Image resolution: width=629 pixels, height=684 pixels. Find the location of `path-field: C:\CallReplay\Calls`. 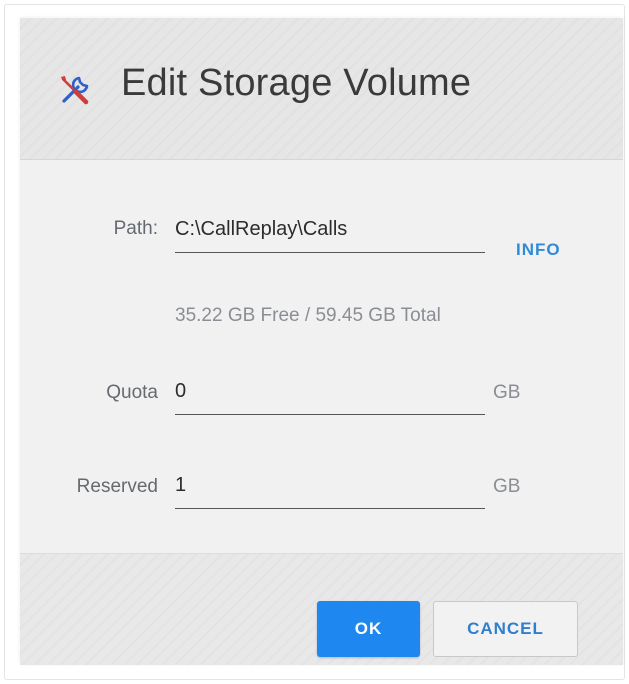

path-field: C:\CallReplay\Calls is located at coordinates (330, 234).